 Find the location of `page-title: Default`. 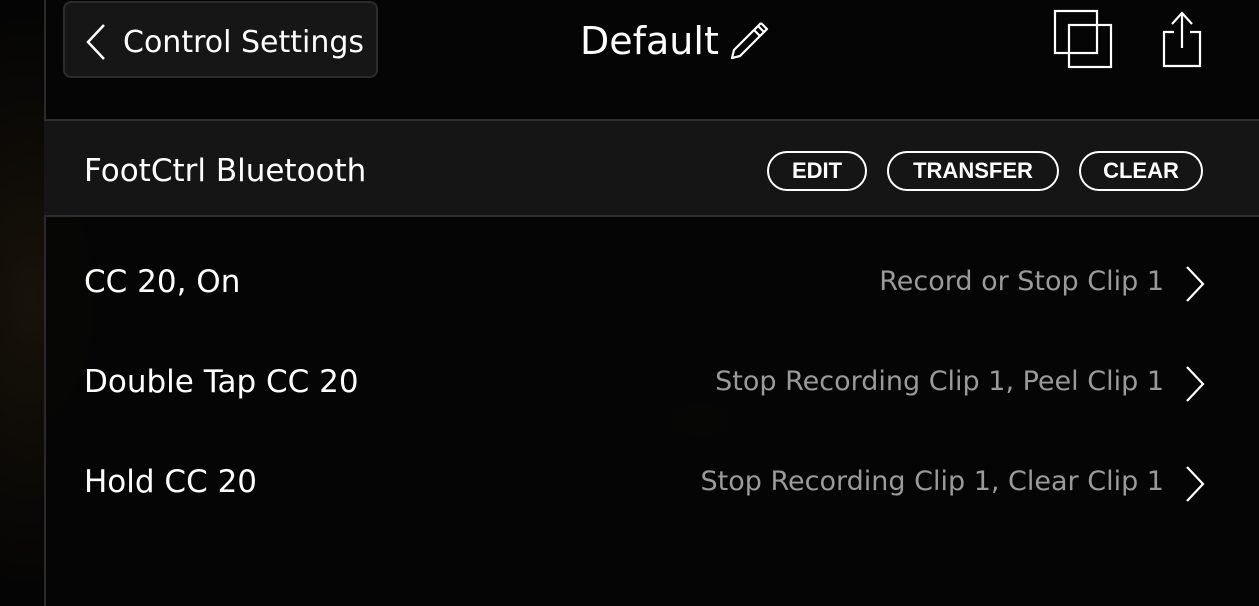

page-title: Default is located at coordinates (649, 41).